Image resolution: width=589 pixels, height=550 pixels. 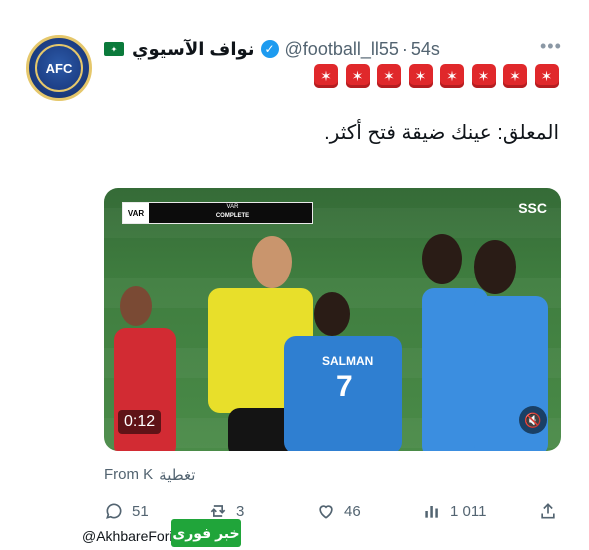 I want to click on views-button: 1 011, so click(x=454, y=511).